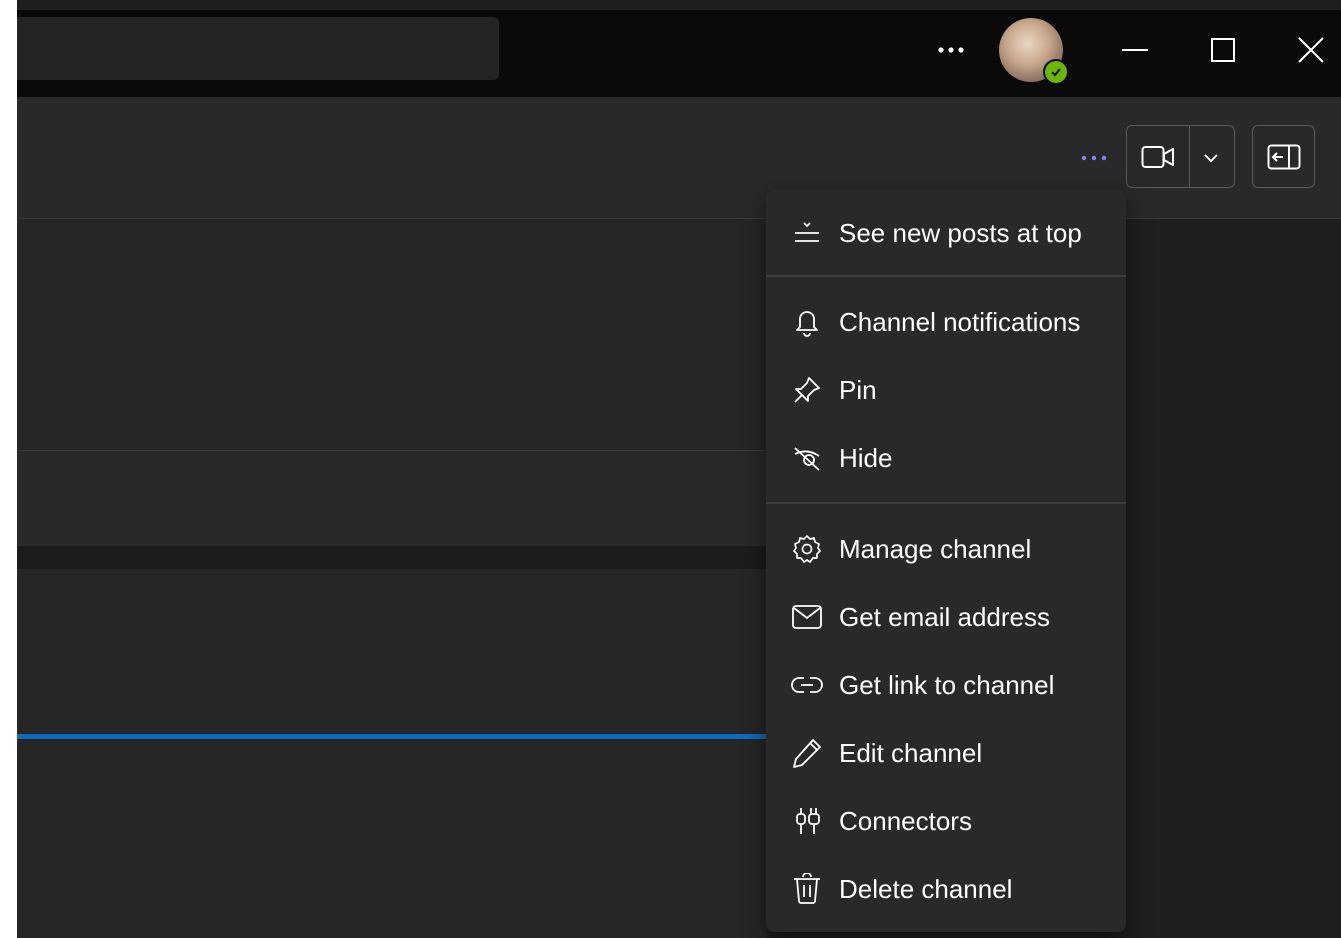  I want to click on minimize-icon, so click(1135, 50).